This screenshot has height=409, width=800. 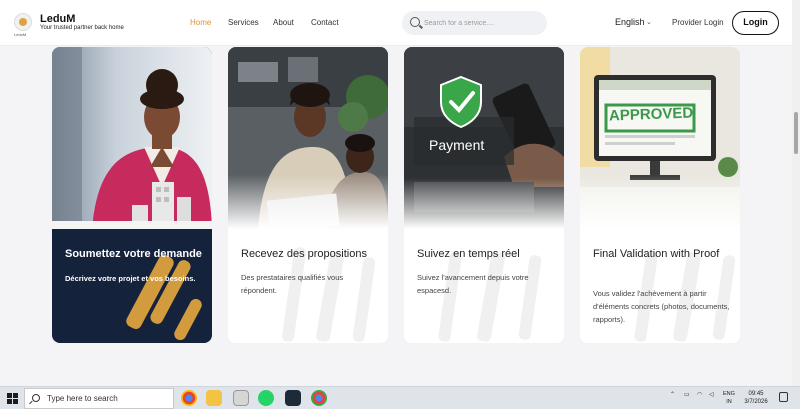 I want to click on approved-stamp: APPROVED, so click(x=651, y=114).